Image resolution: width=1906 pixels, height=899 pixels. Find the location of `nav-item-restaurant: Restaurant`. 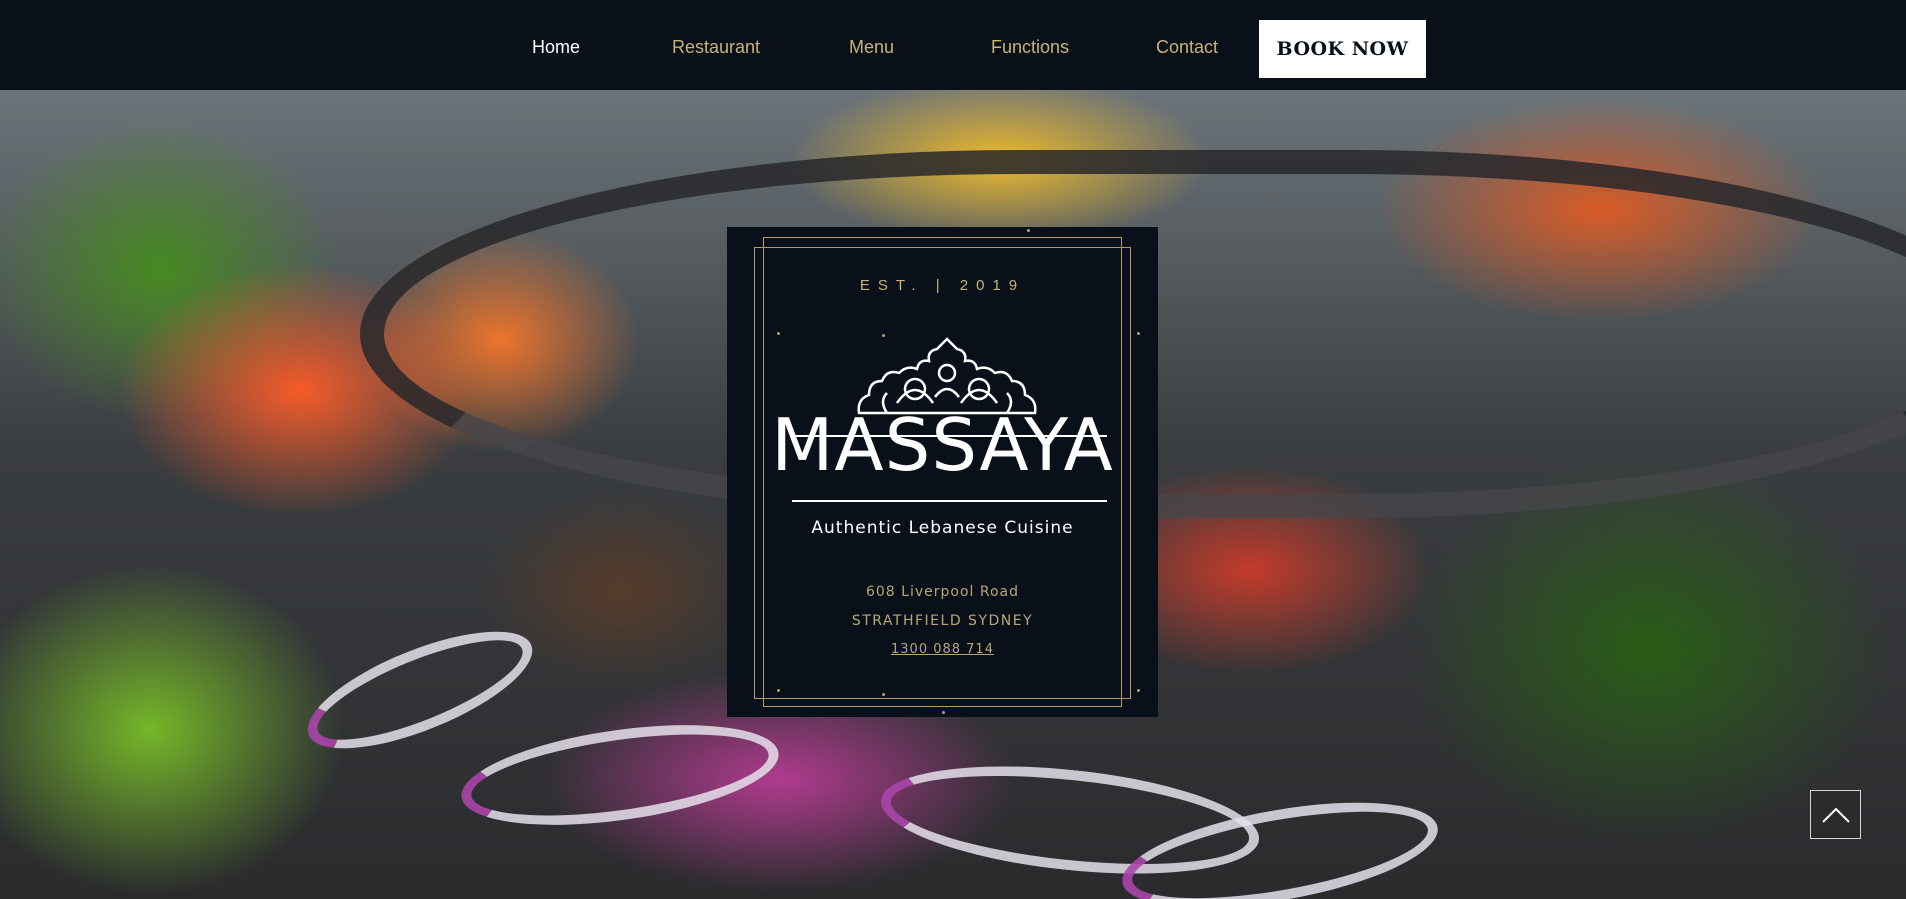

nav-item-restaurant: Restaurant is located at coordinates (716, 47).